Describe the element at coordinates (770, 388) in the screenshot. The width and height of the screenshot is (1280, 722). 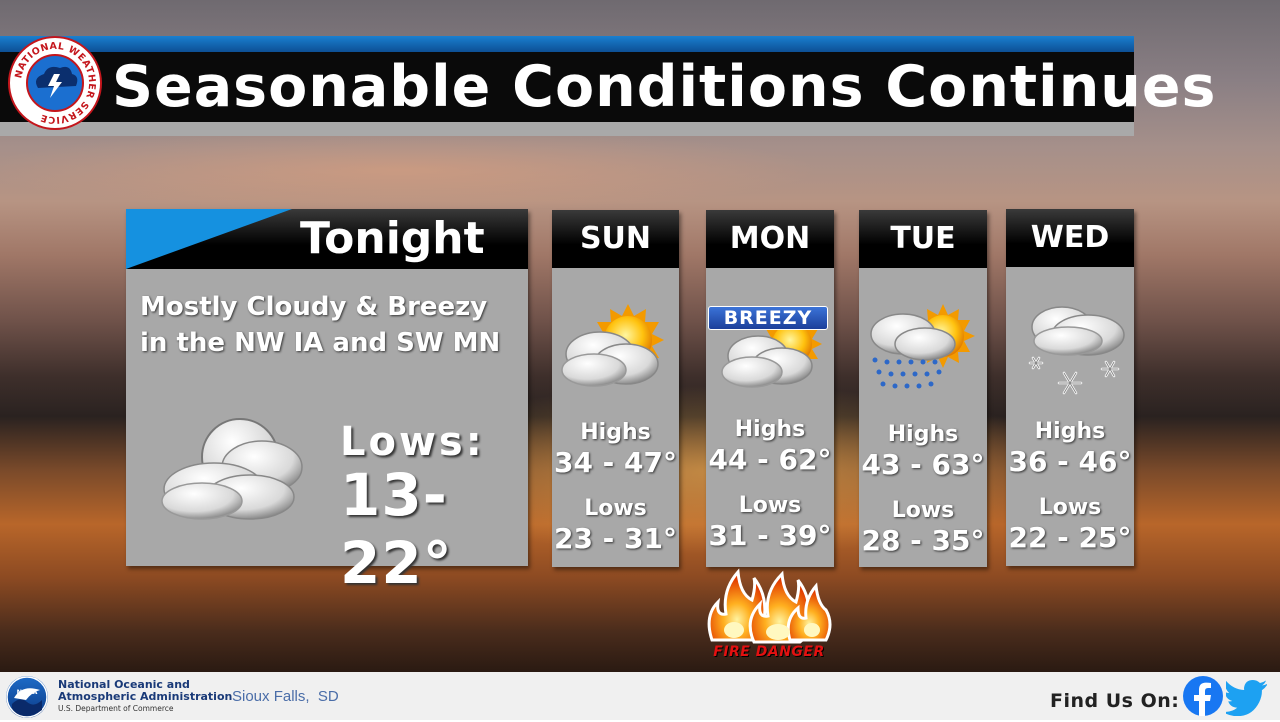
I see `day-panel-mon: MON BREEZY Highs 44 - 62° Lows 31 - 39°` at that location.